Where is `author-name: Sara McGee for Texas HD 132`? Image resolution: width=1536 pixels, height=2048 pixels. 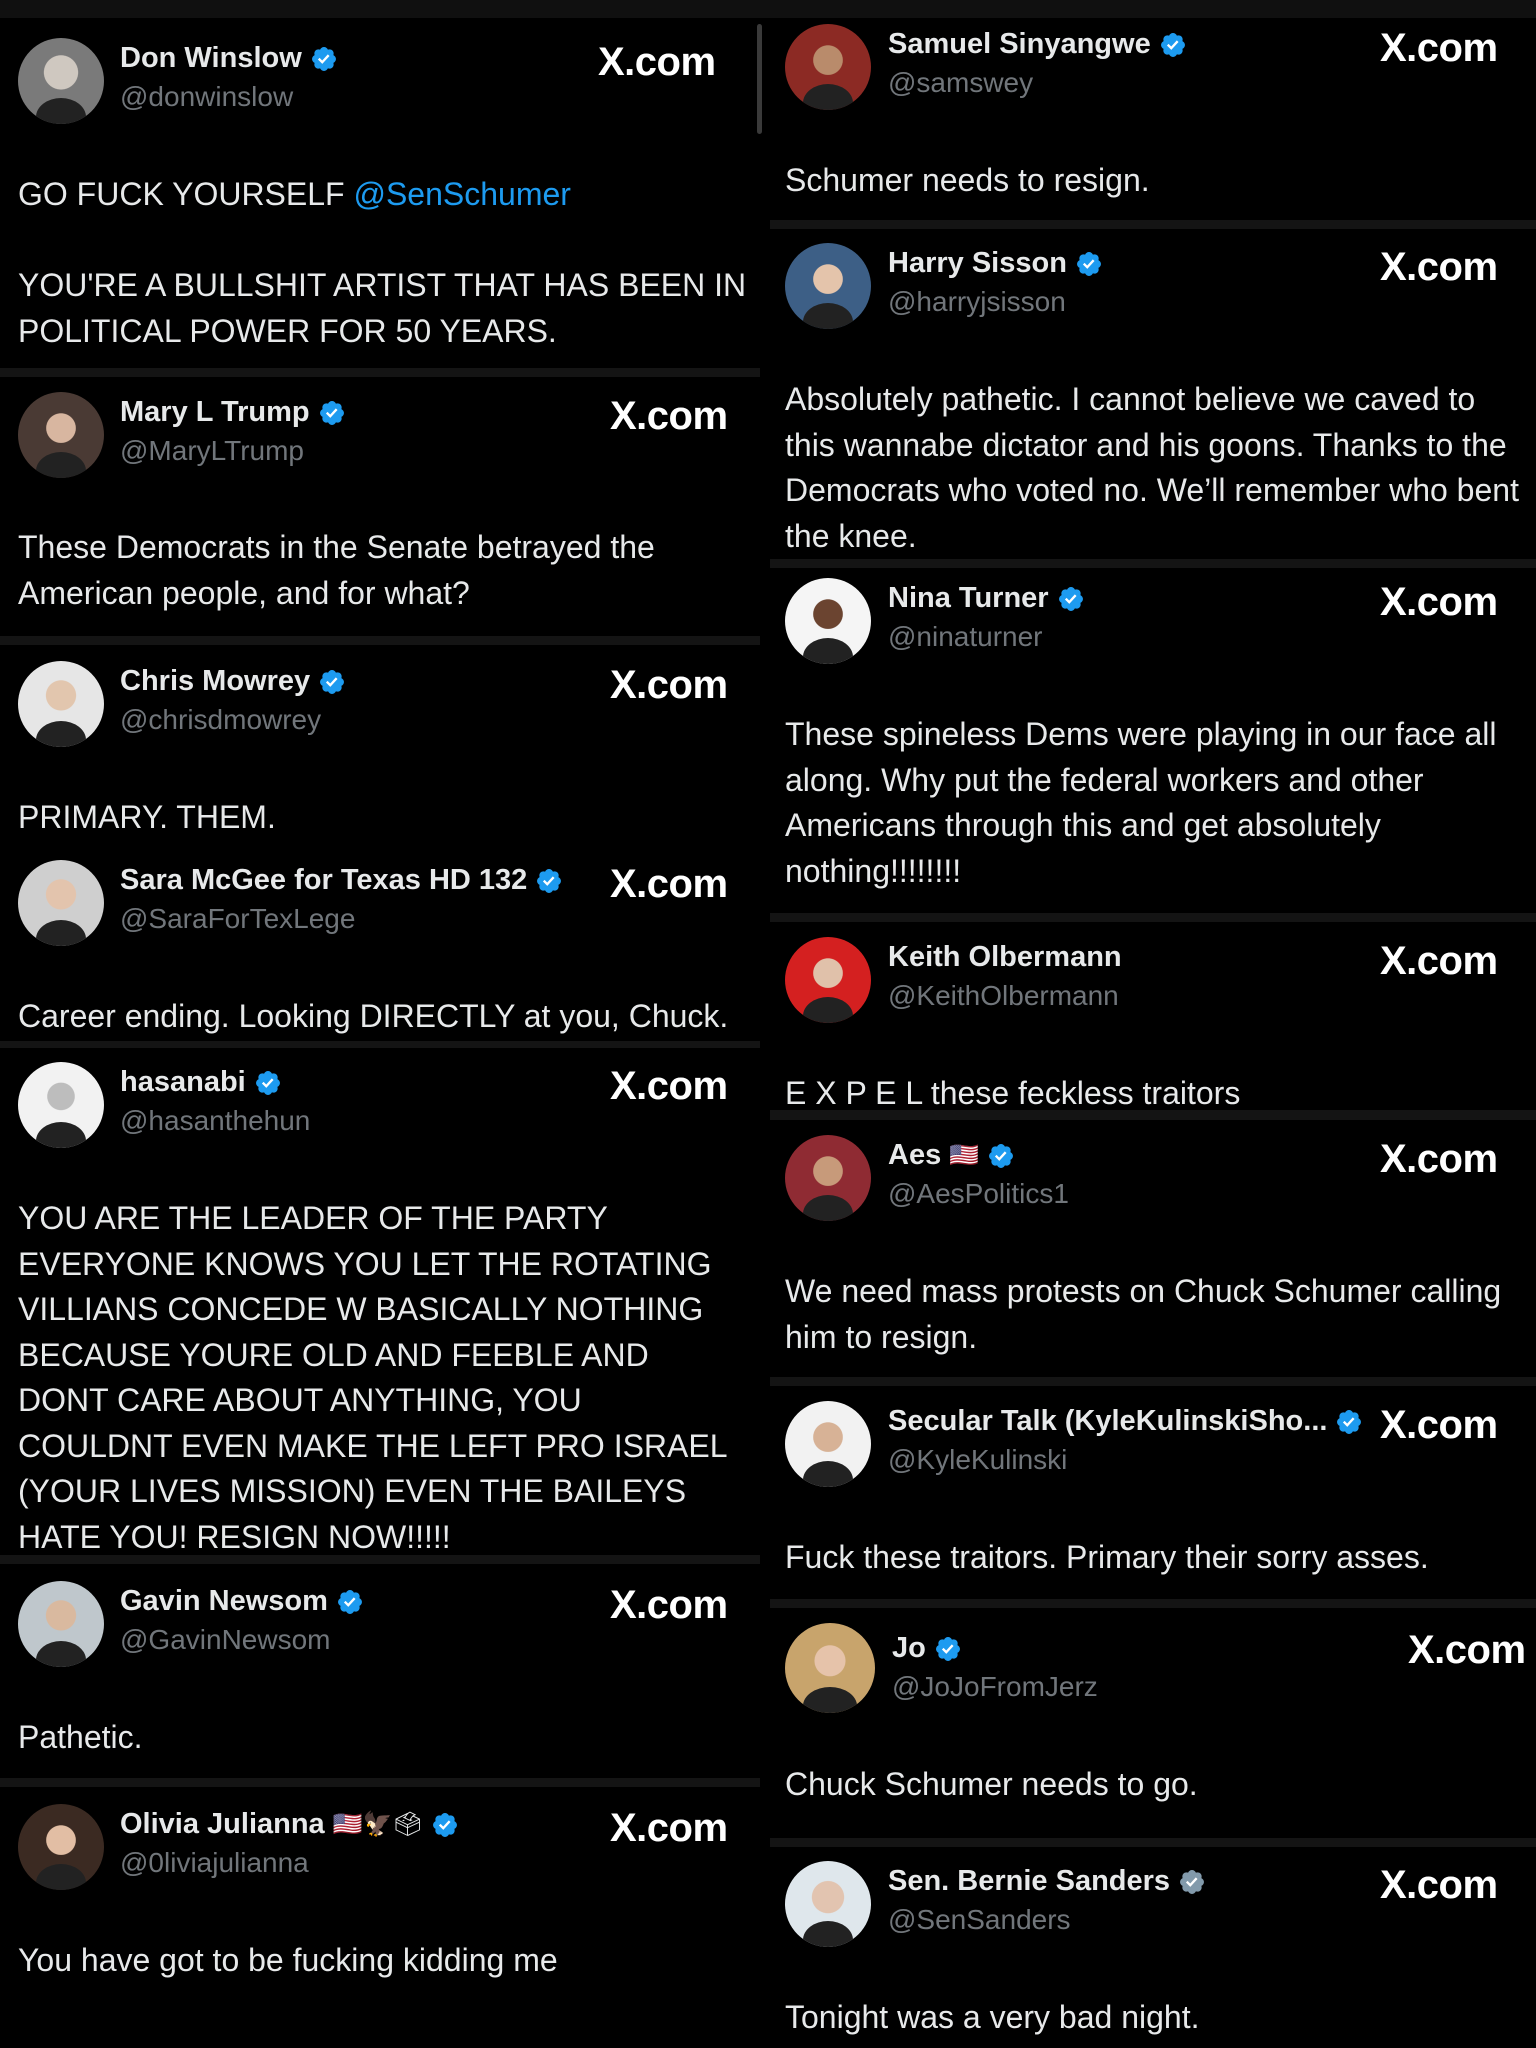 author-name: Sara McGee for Texas HD 132 is located at coordinates (323, 880).